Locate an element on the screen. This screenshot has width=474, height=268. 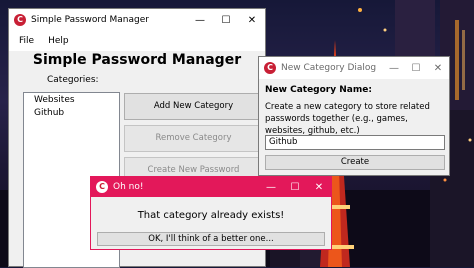
main-titlebar: C Simple Password Manager — ☐ ✕ is located at coordinates (137, 20).